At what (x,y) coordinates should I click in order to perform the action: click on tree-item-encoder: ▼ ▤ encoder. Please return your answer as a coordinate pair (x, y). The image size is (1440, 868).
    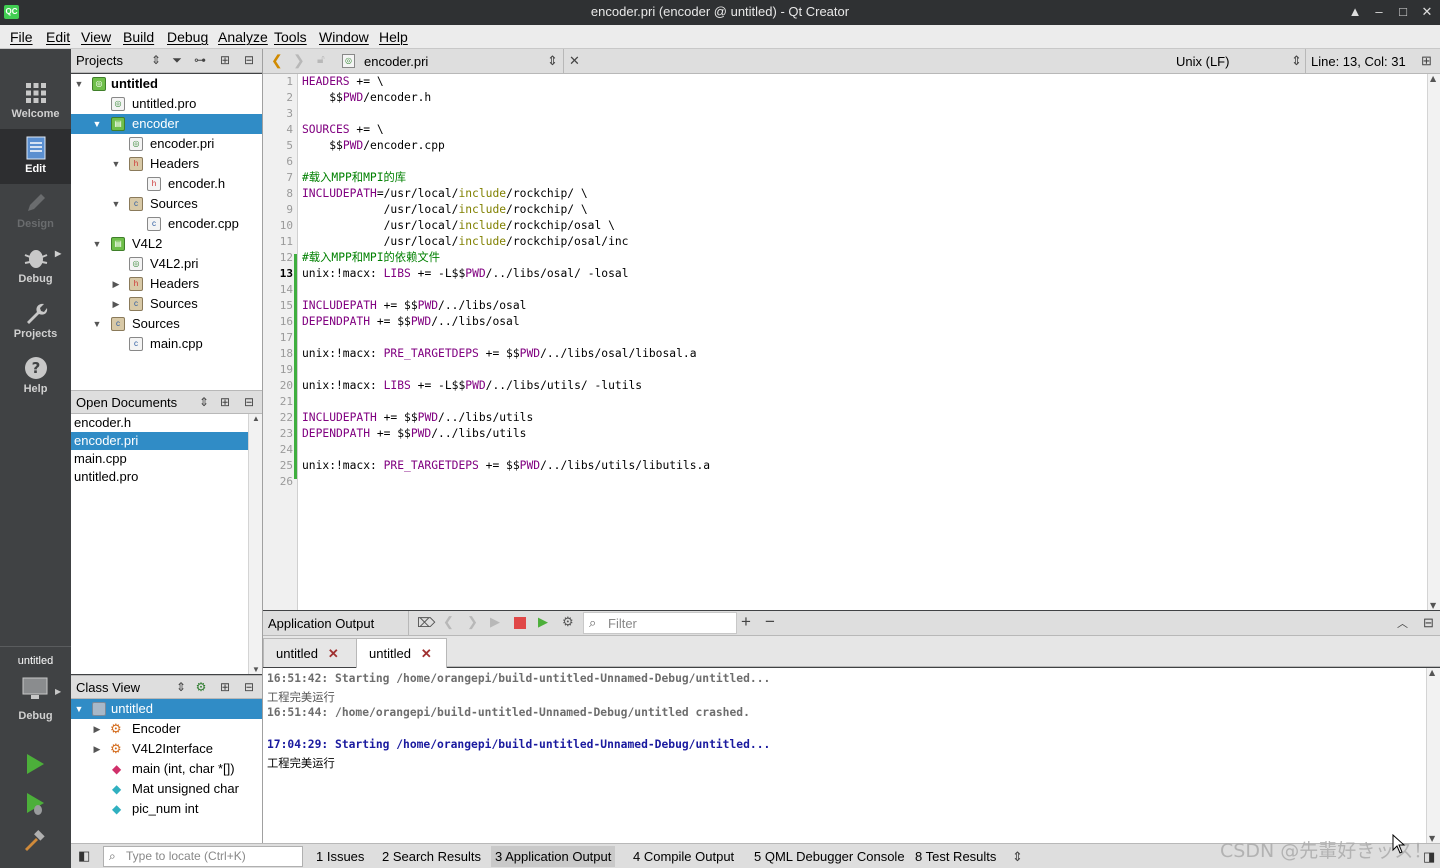
    Looking at the image, I should click on (167, 124).